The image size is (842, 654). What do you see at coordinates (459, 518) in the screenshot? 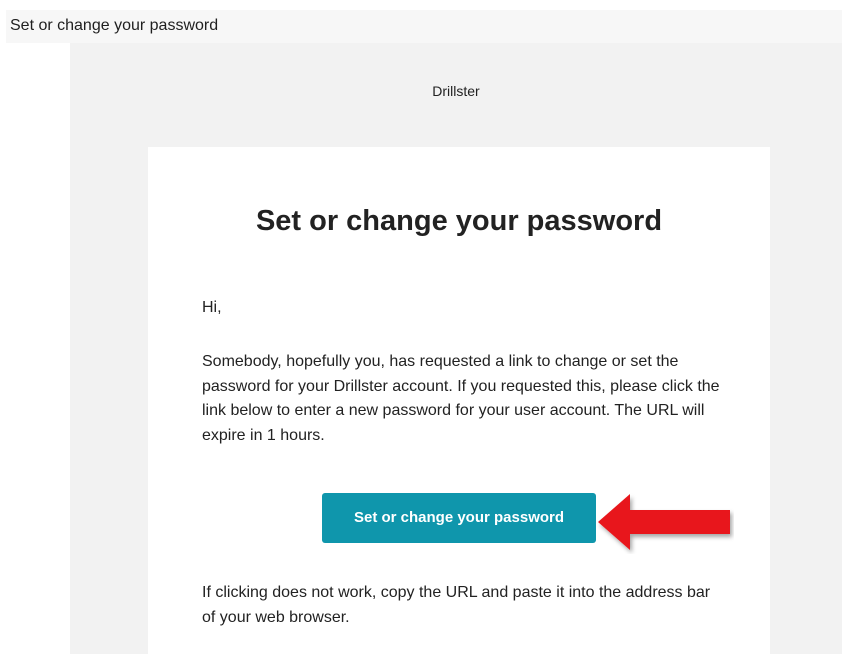
I see `set-password-button: Set or change your password` at bounding box center [459, 518].